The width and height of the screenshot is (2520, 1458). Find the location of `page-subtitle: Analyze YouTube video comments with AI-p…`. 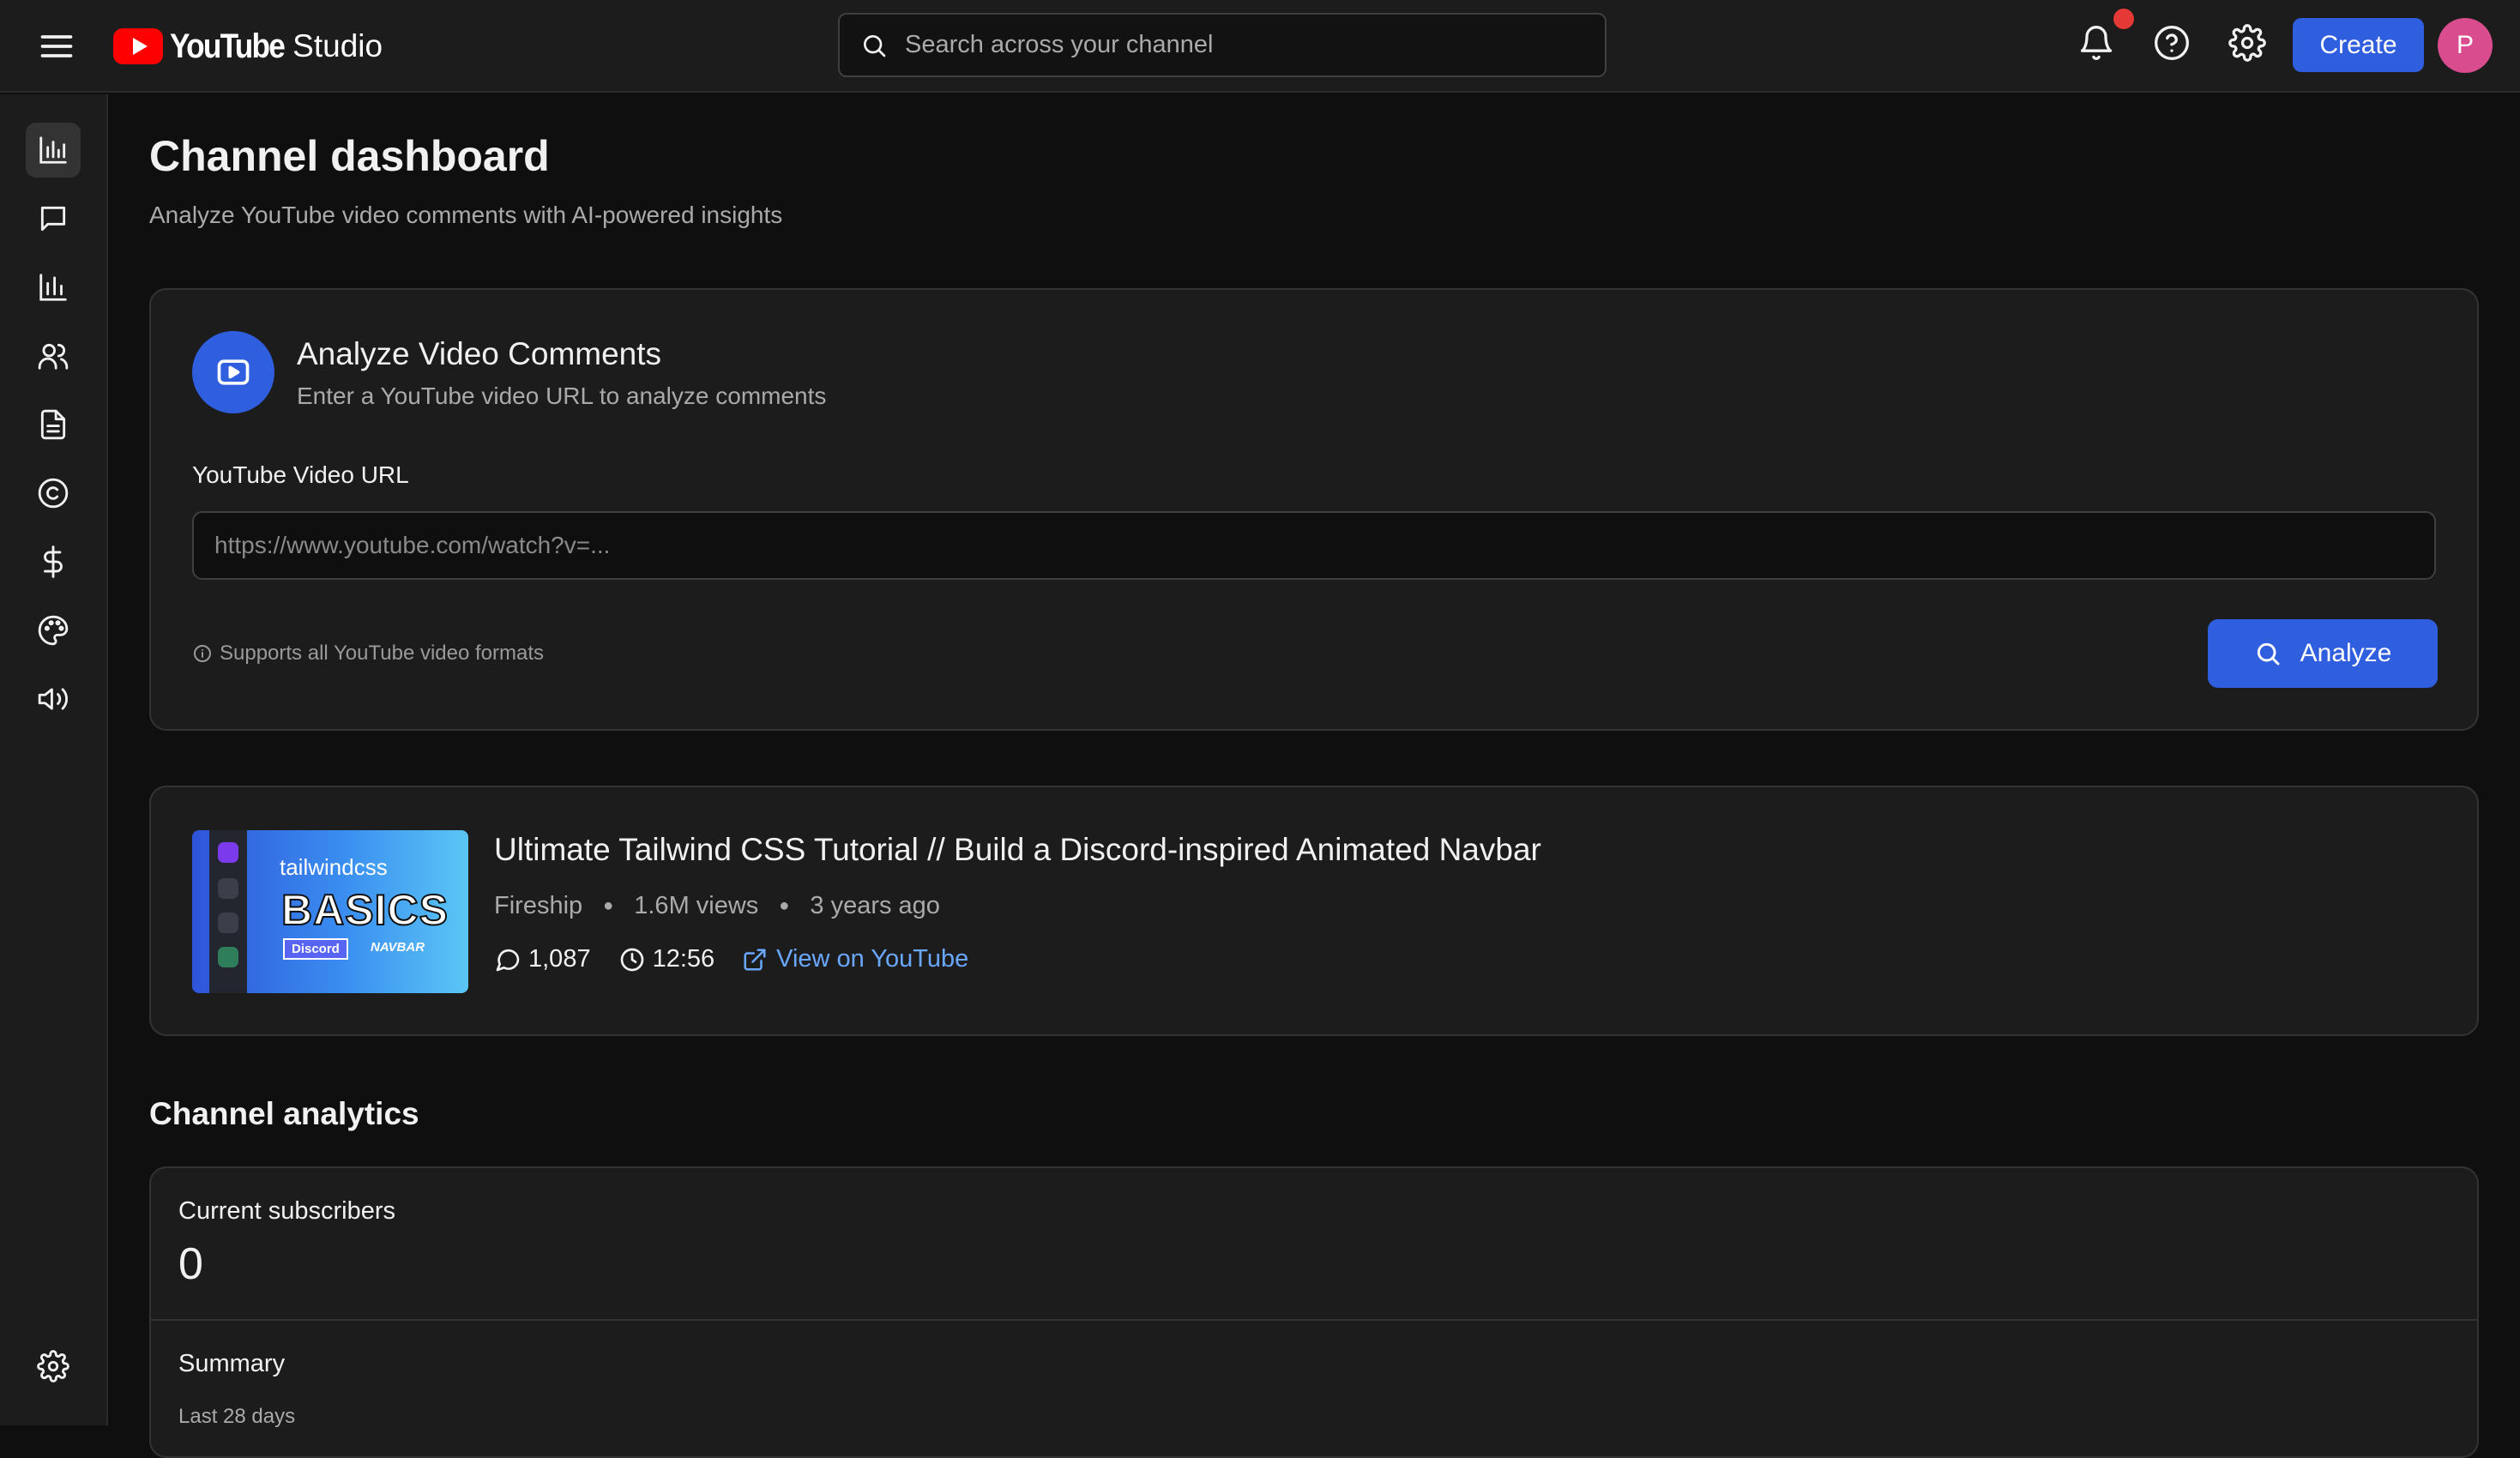

page-subtitle: Analyze YouTube video comments with AI-p… is located at coordinates (466, 215).